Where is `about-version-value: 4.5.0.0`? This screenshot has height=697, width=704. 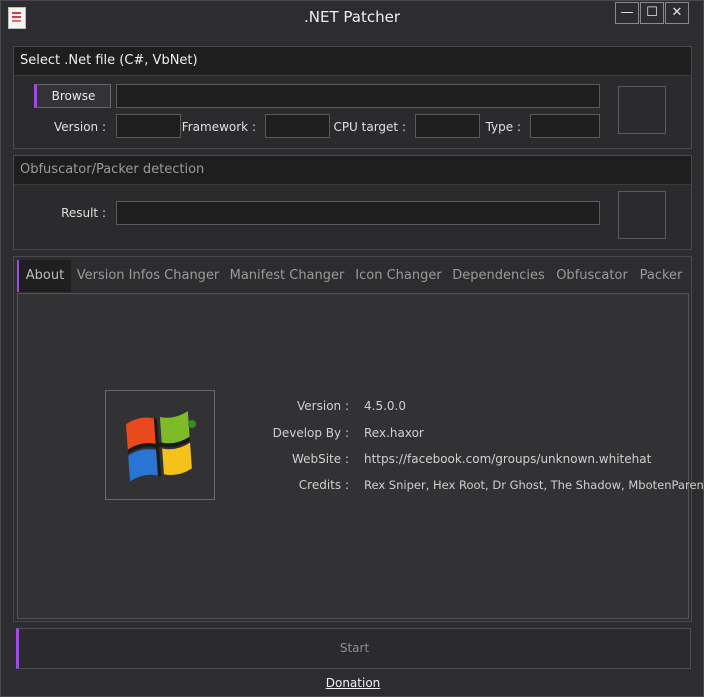 about-version-value: 4.5.0.0 is located at coordinates (385, 406).